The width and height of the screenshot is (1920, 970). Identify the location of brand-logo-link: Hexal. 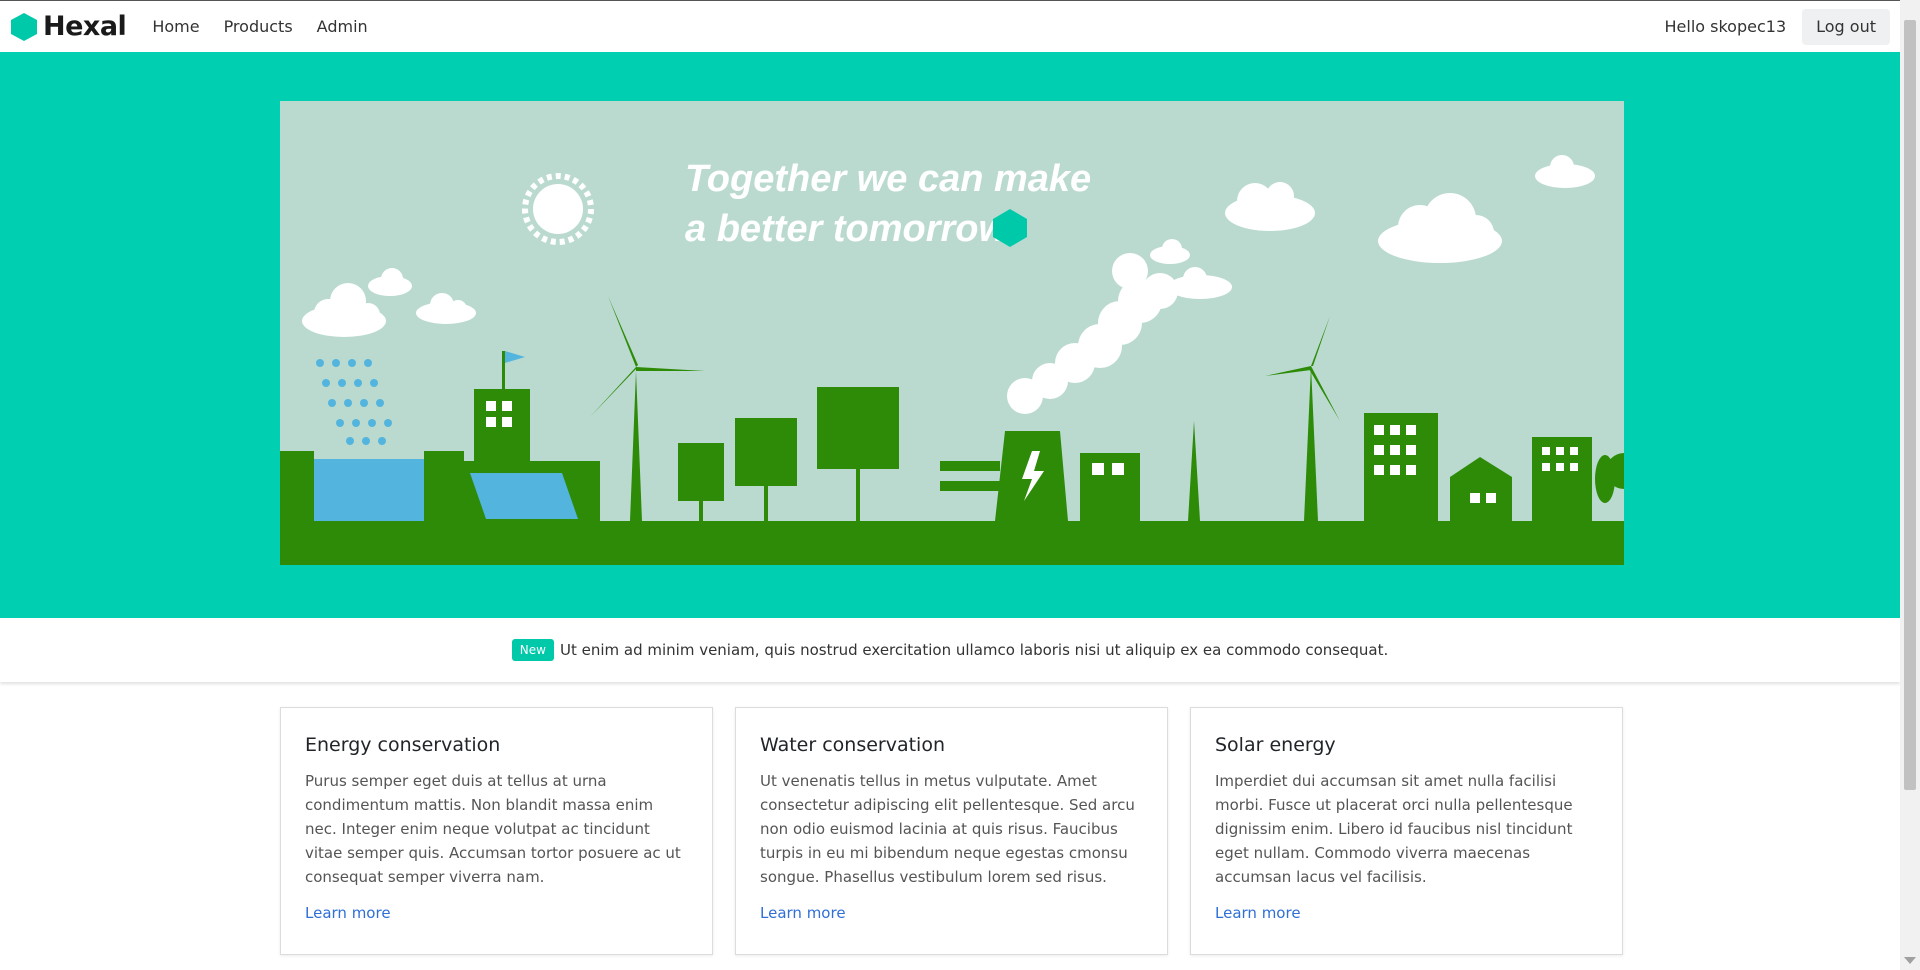
(68, 26).